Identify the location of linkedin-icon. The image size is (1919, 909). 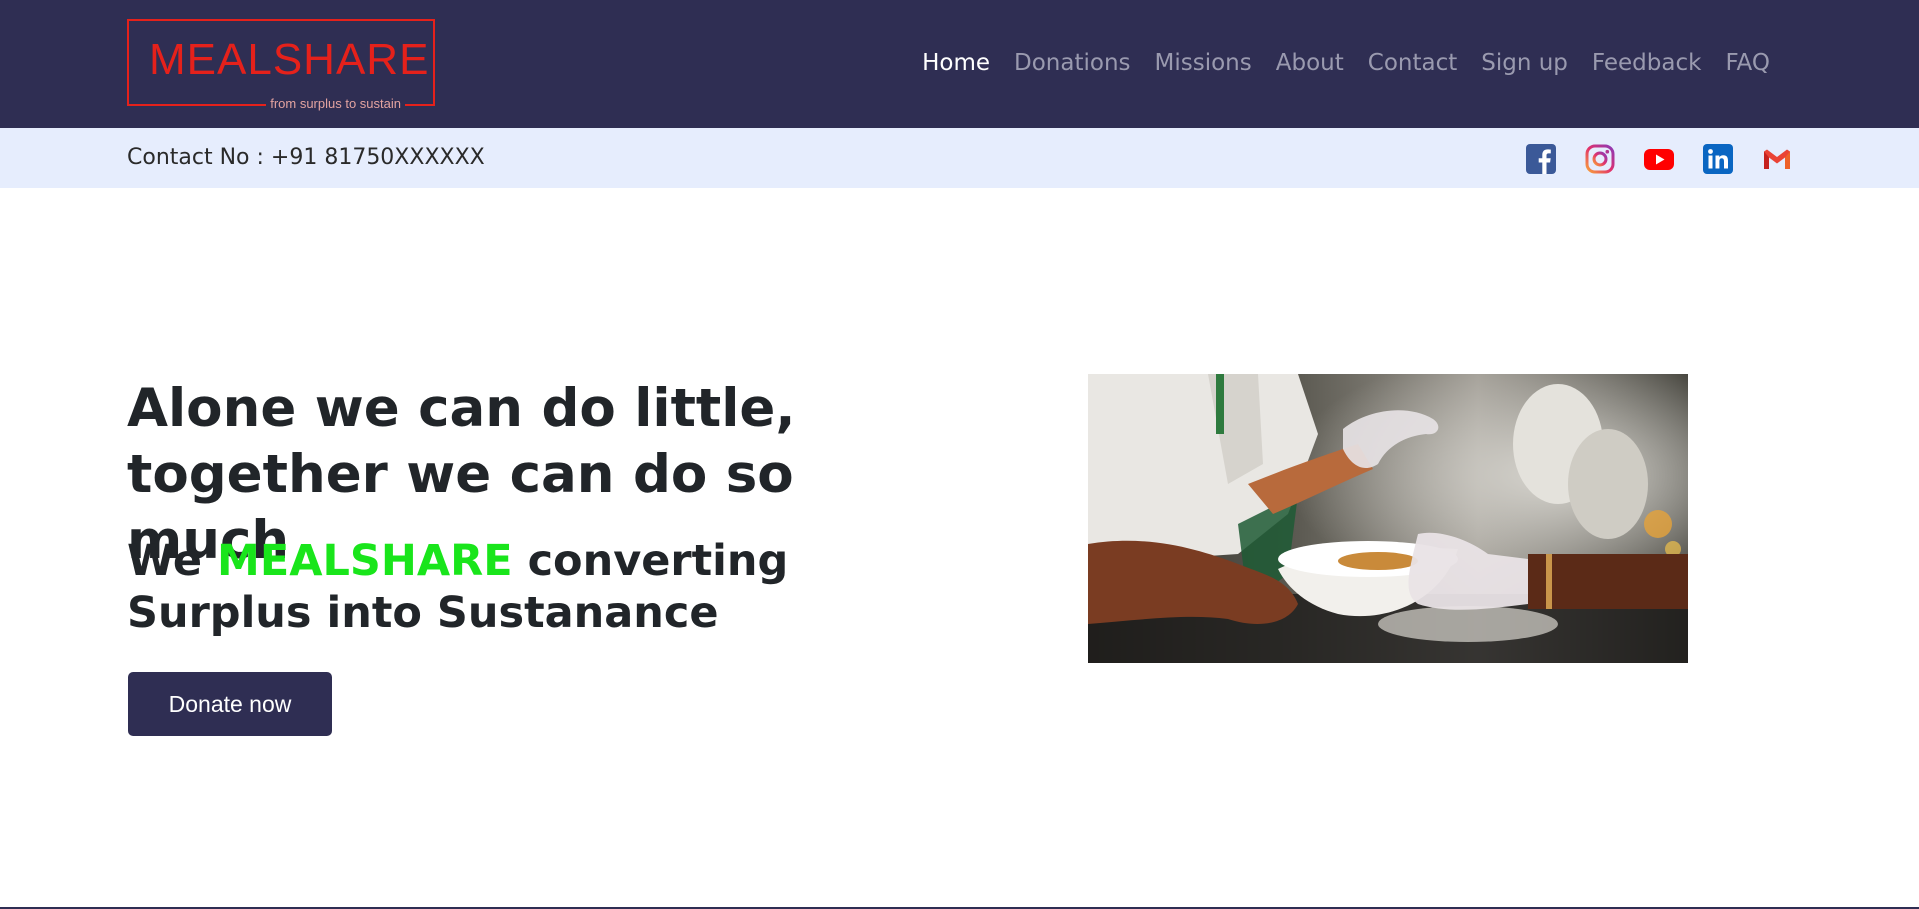
(1718, 159).